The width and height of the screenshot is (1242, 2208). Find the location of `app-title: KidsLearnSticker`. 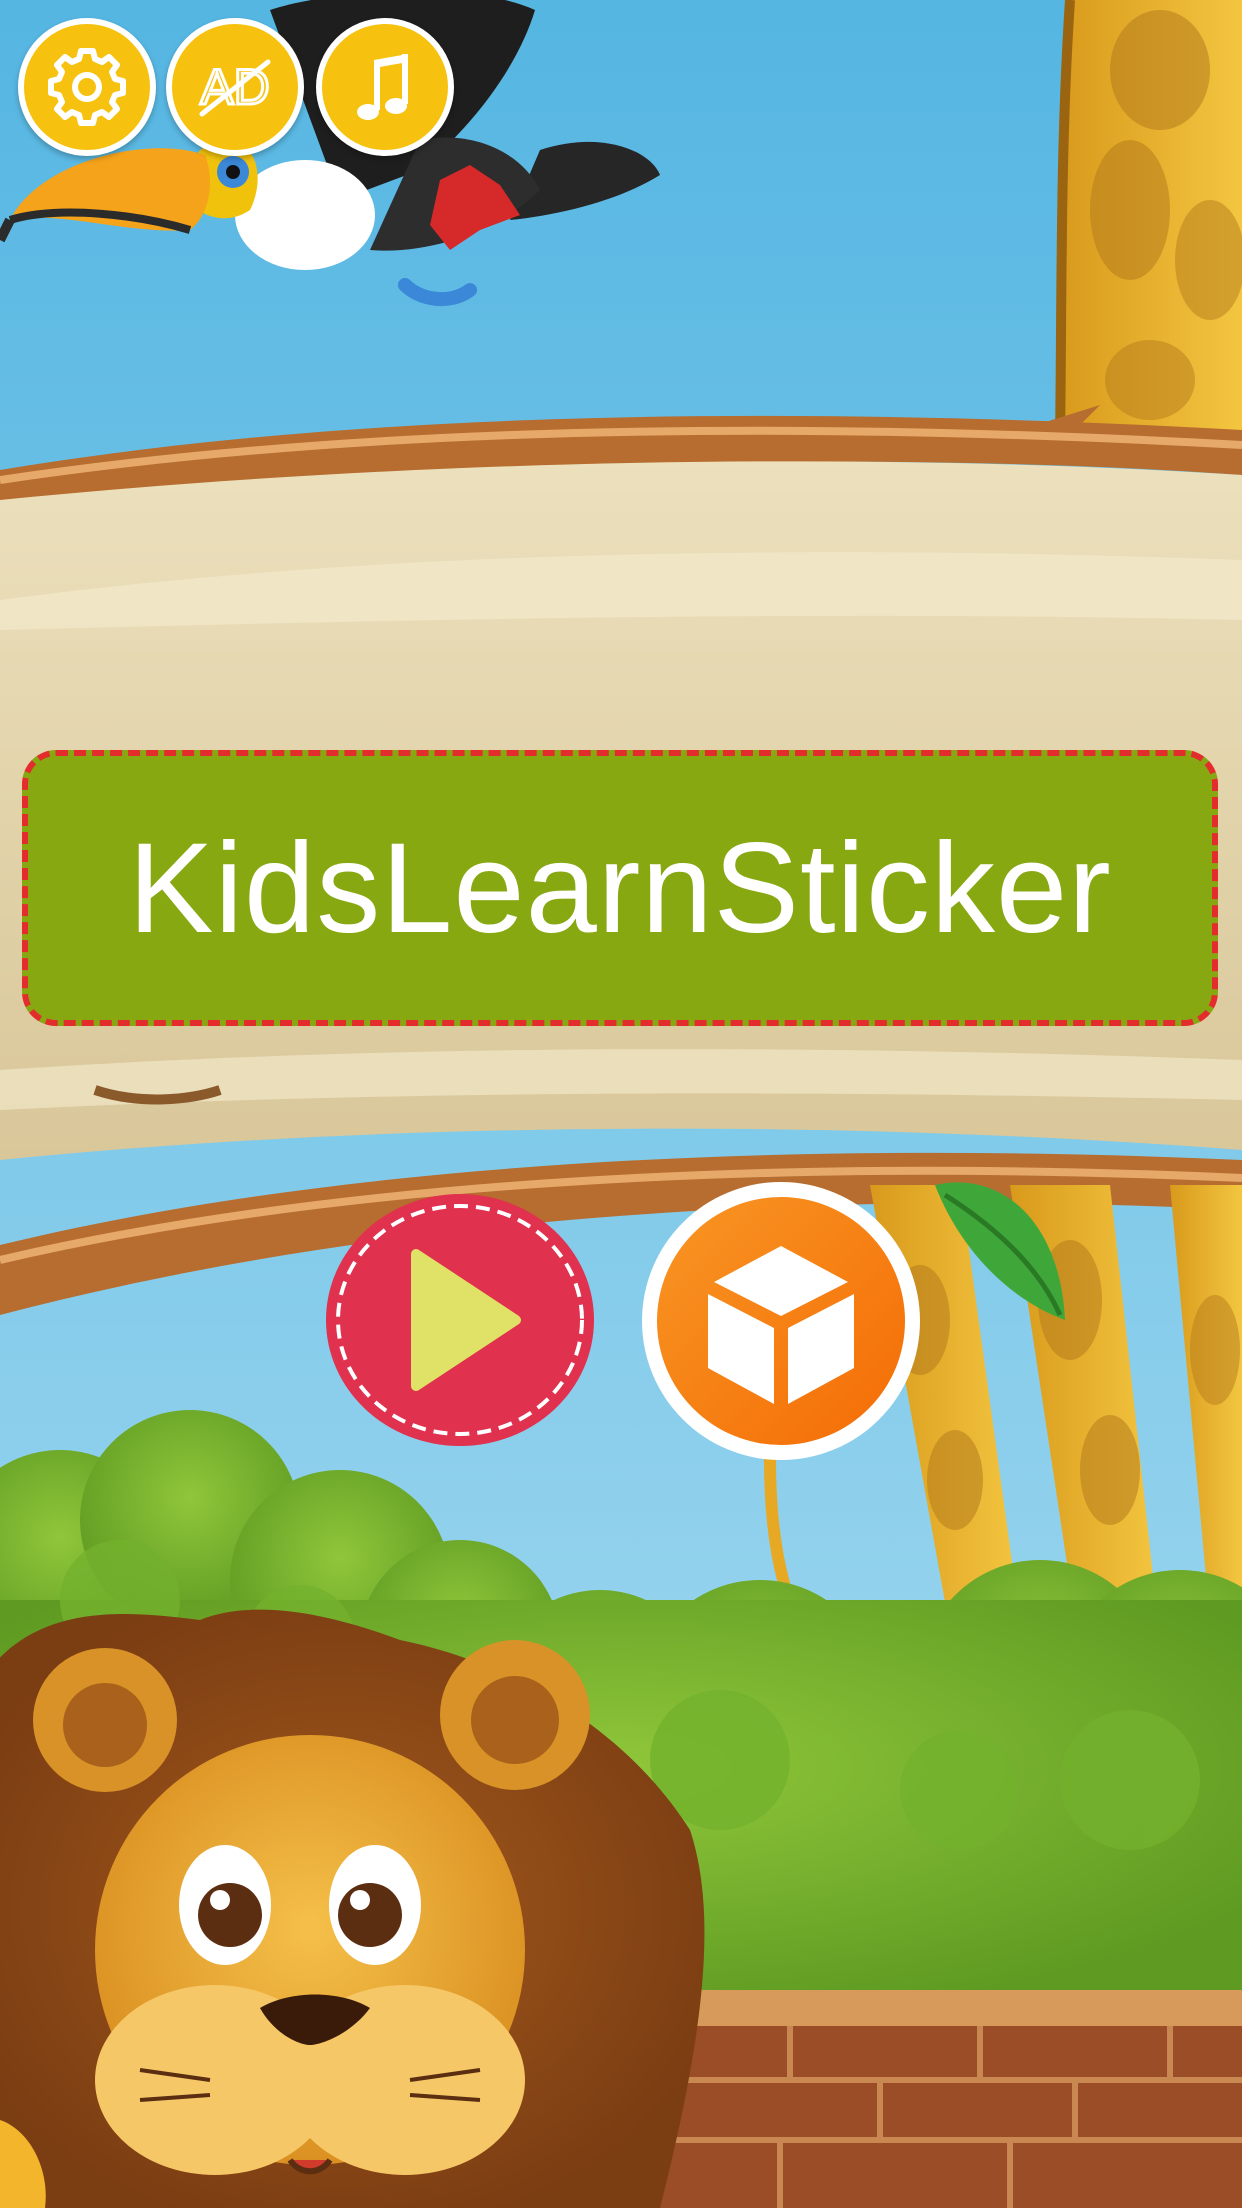

app-title: KidsLearnSticker is located at coordinates (620, 888).